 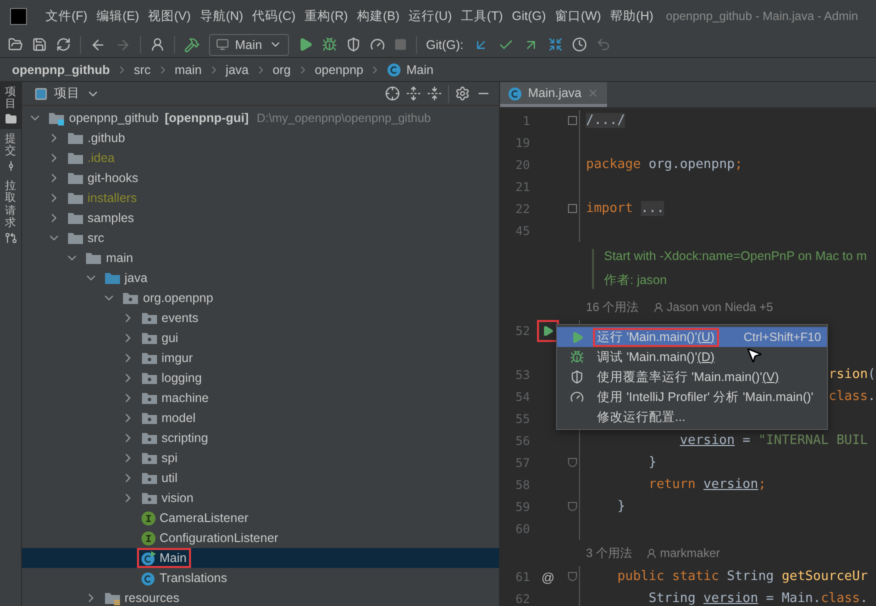 What do you see at coordinates (692, 397) in the screenshot?
I see `menu-item: 使用 'IntelliJ Profiler' 分析 'Main.main()'` at bounding box center [692, 397].